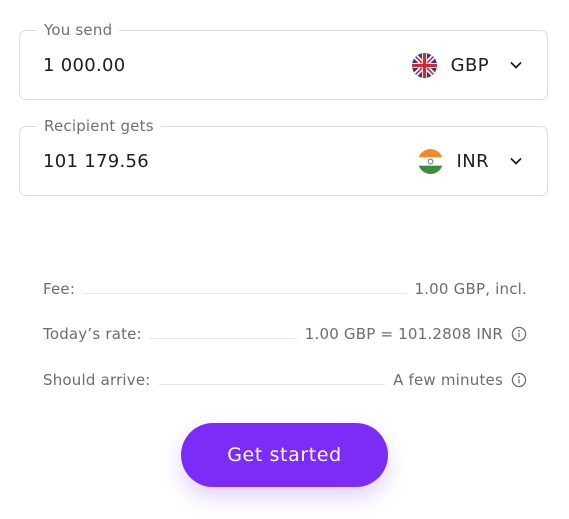  I want to click on rate-label: Today’s rate:, so click(92, 334).